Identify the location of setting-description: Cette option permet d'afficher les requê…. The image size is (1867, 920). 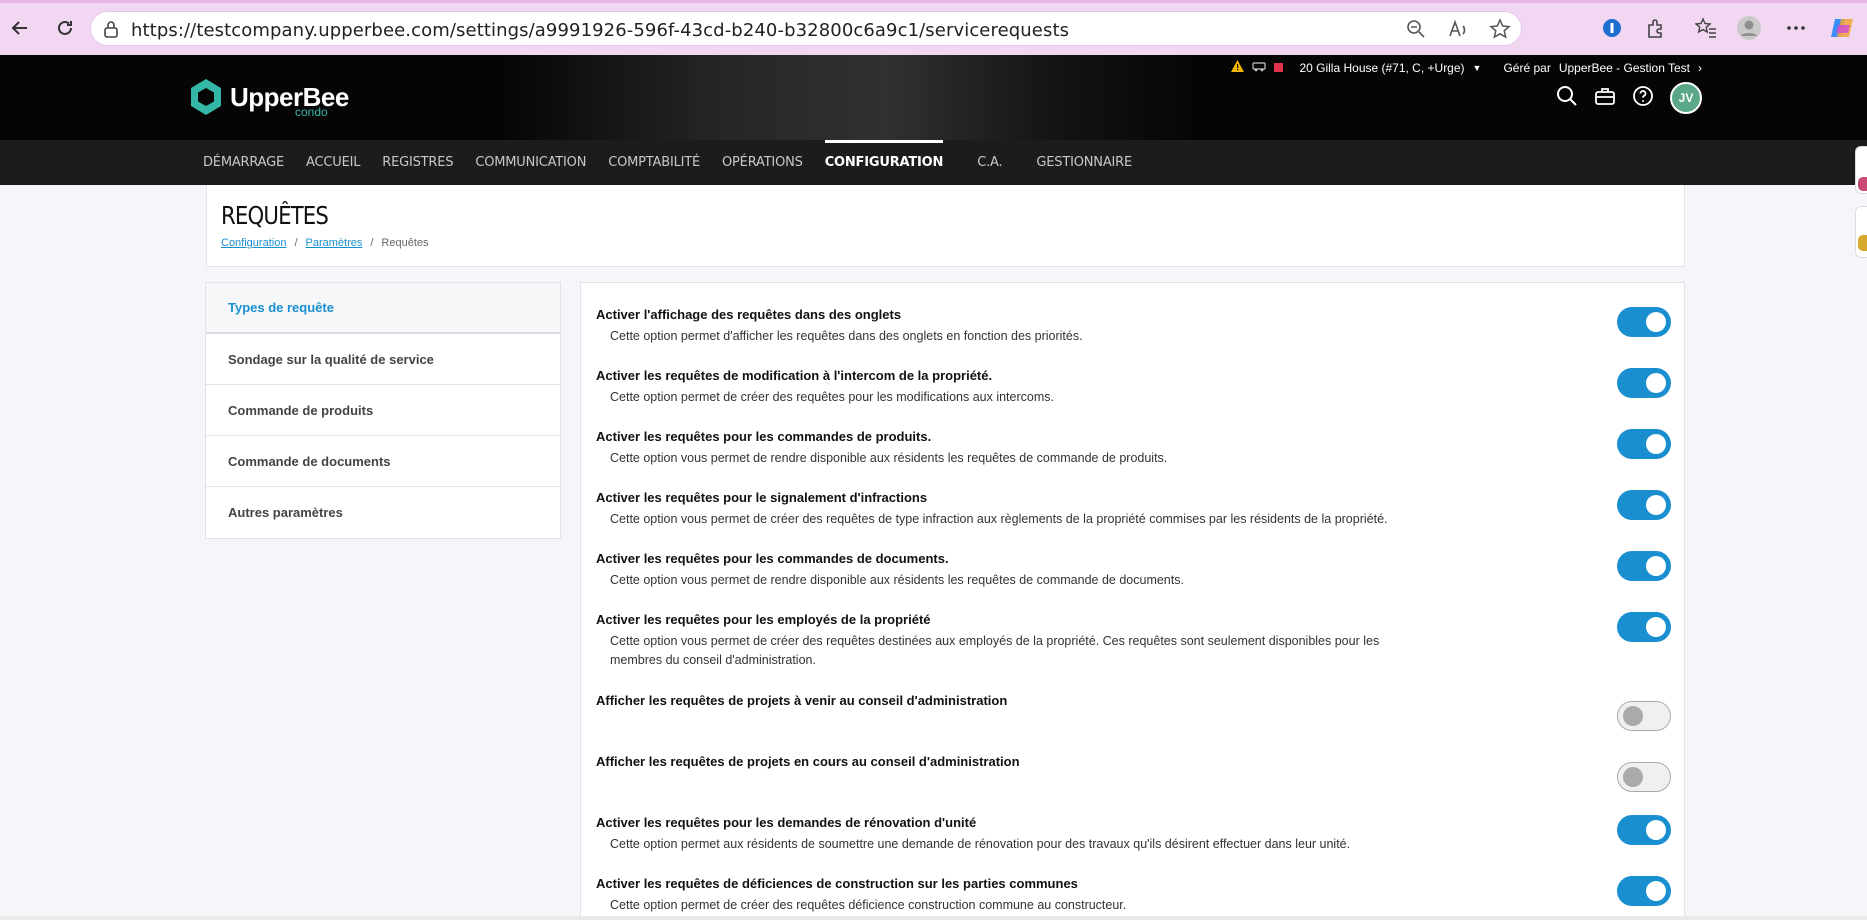
(846, 336).